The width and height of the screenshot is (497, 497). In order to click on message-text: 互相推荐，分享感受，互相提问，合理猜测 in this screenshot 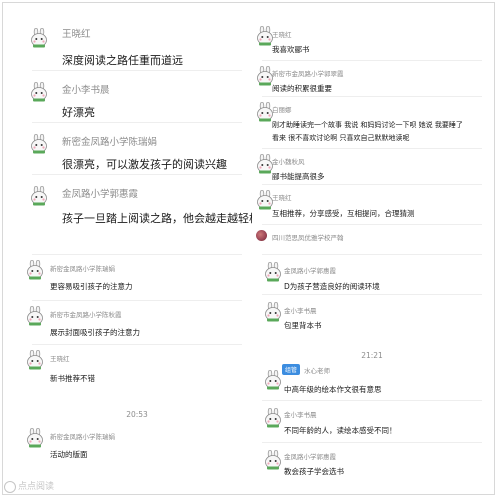, I will do `click(343, 213)`.